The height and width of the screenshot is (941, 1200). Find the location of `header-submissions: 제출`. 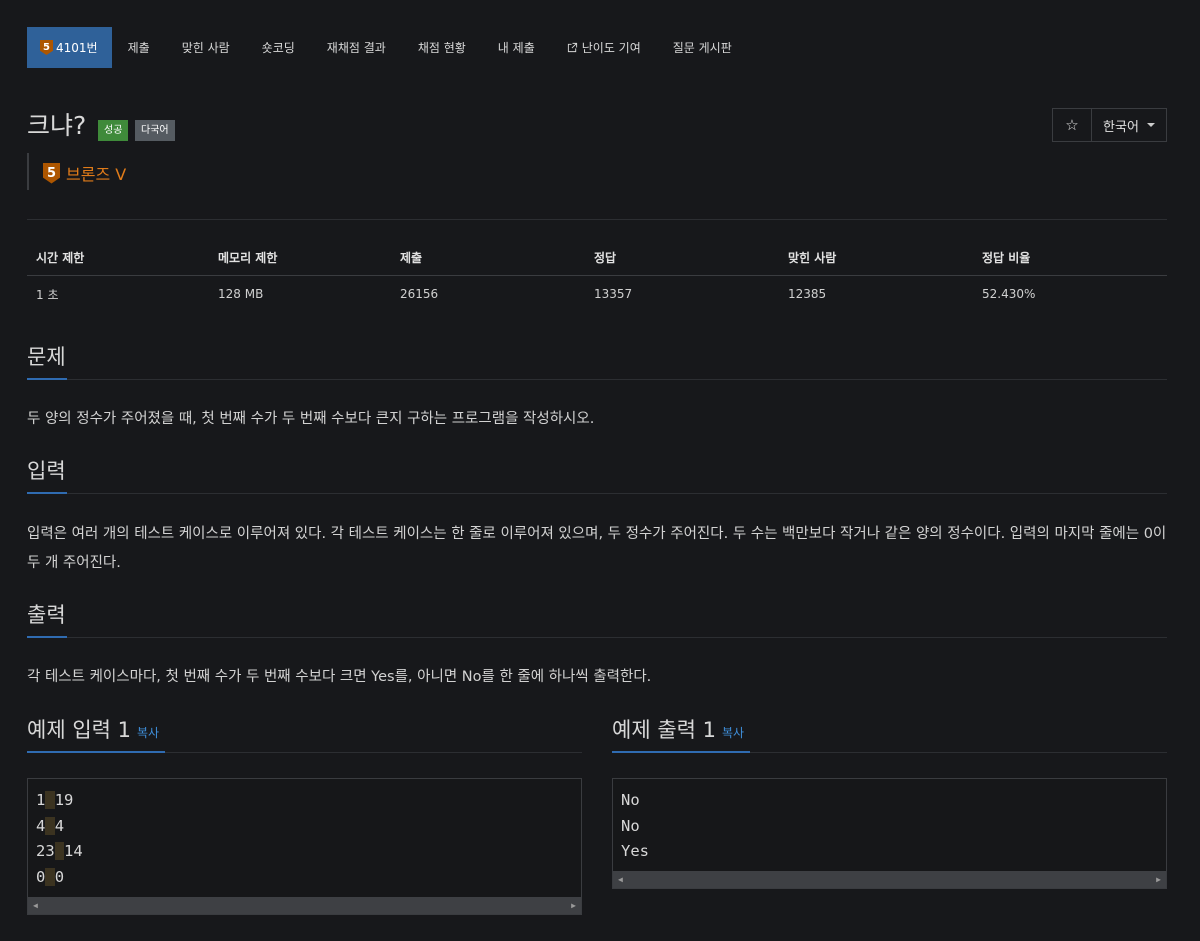

header-submissions: 제출 is located at coordinates (411, 258).